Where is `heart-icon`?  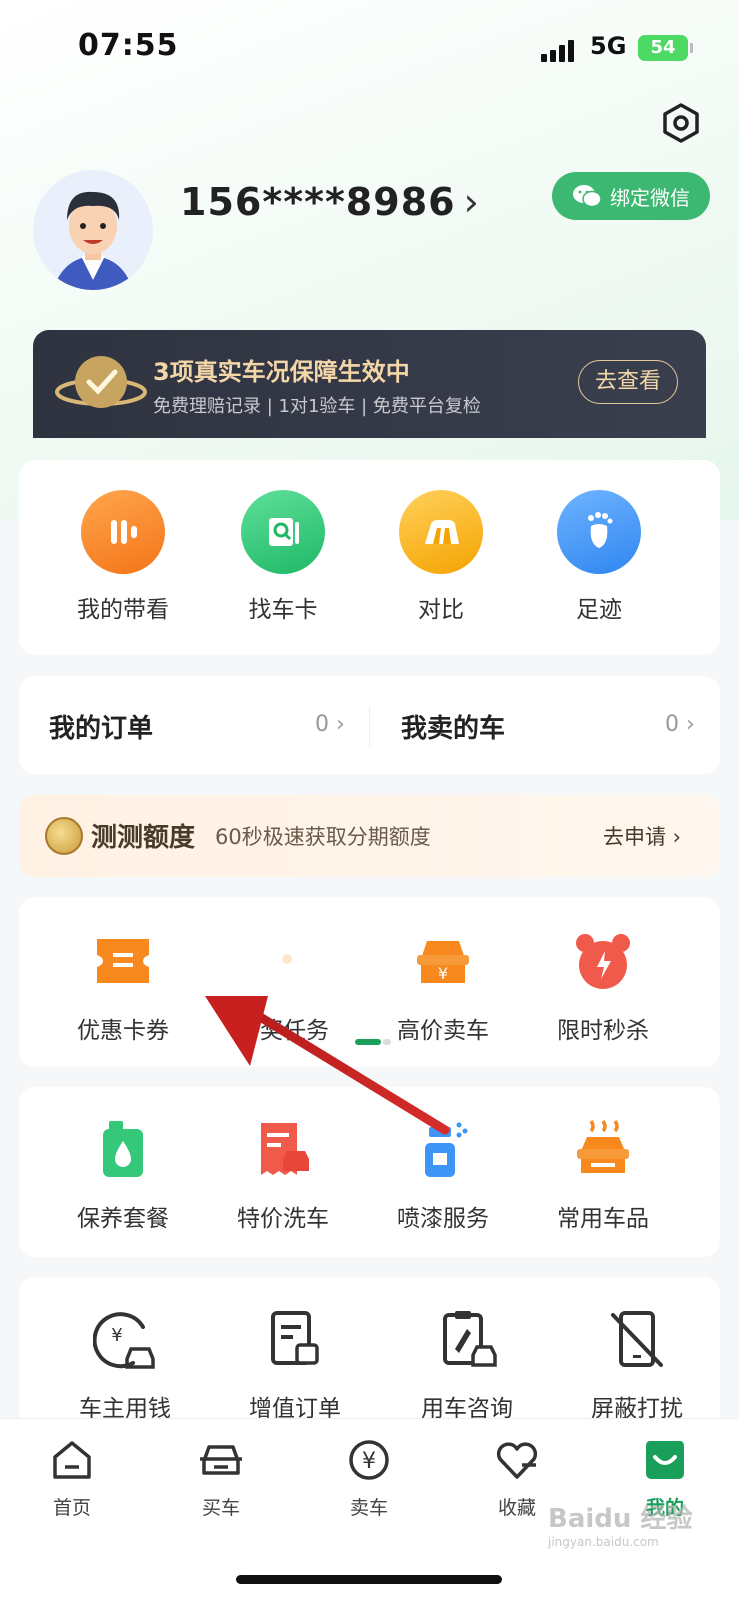 heart-icon is located at coordinates (517, 1460).